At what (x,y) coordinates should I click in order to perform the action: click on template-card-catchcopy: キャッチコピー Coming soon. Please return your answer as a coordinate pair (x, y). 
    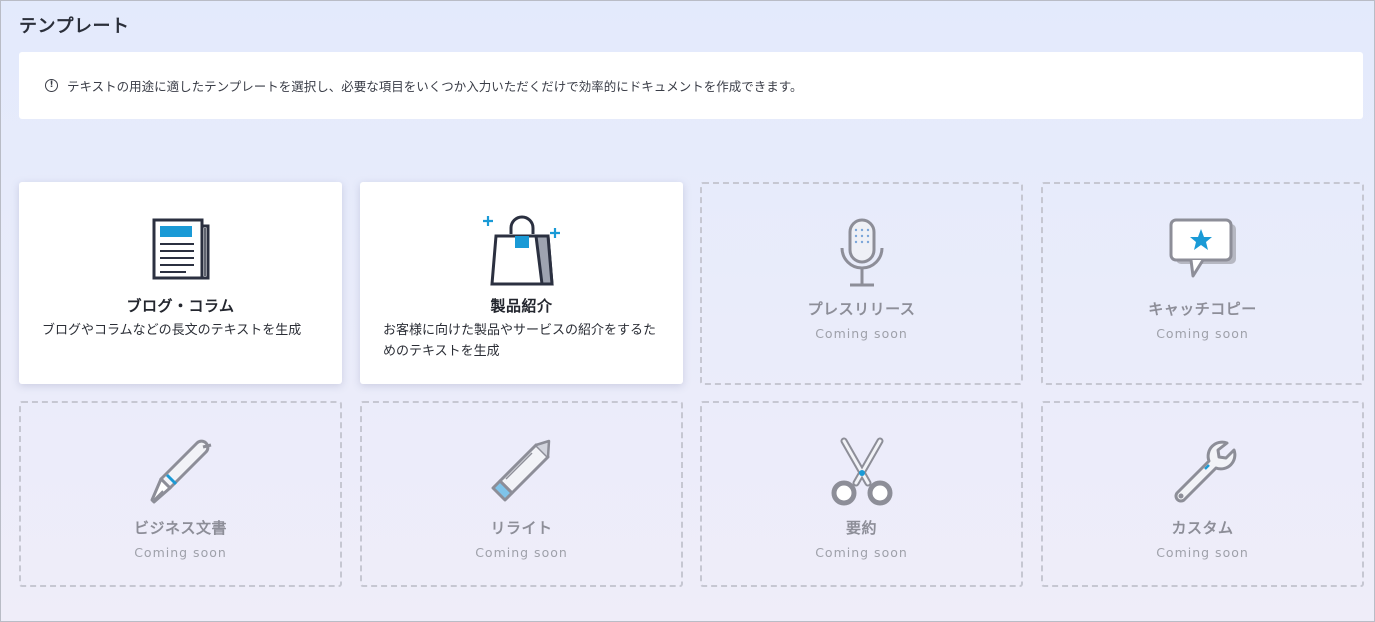
    Looking at the image, I should click on (1202, 283).